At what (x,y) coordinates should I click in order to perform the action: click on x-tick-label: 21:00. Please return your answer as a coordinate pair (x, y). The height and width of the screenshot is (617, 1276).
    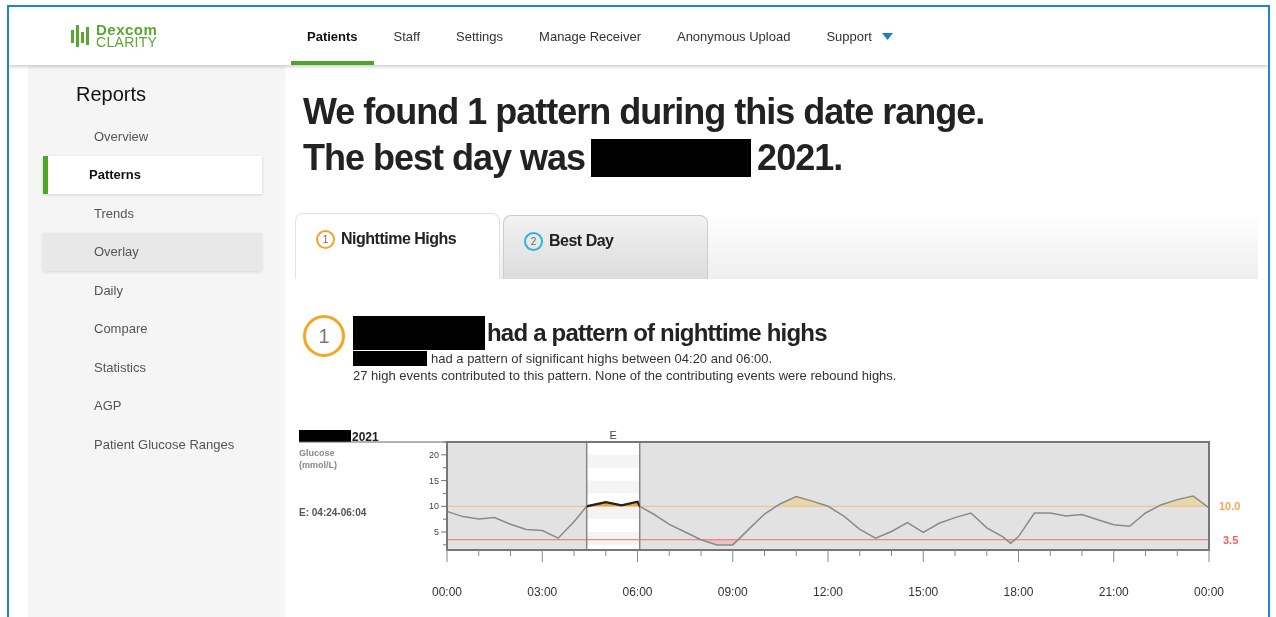
    Looking at the image, I should click on (1113, 592).